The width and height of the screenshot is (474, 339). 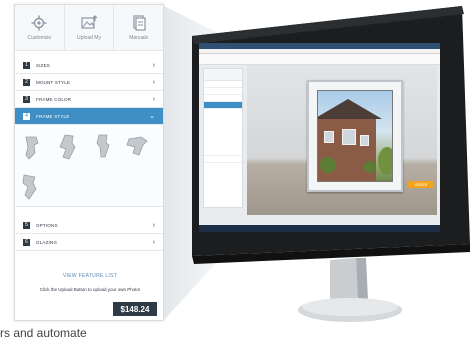 I want to click on mini-profiles, so click(x=223, y=129).